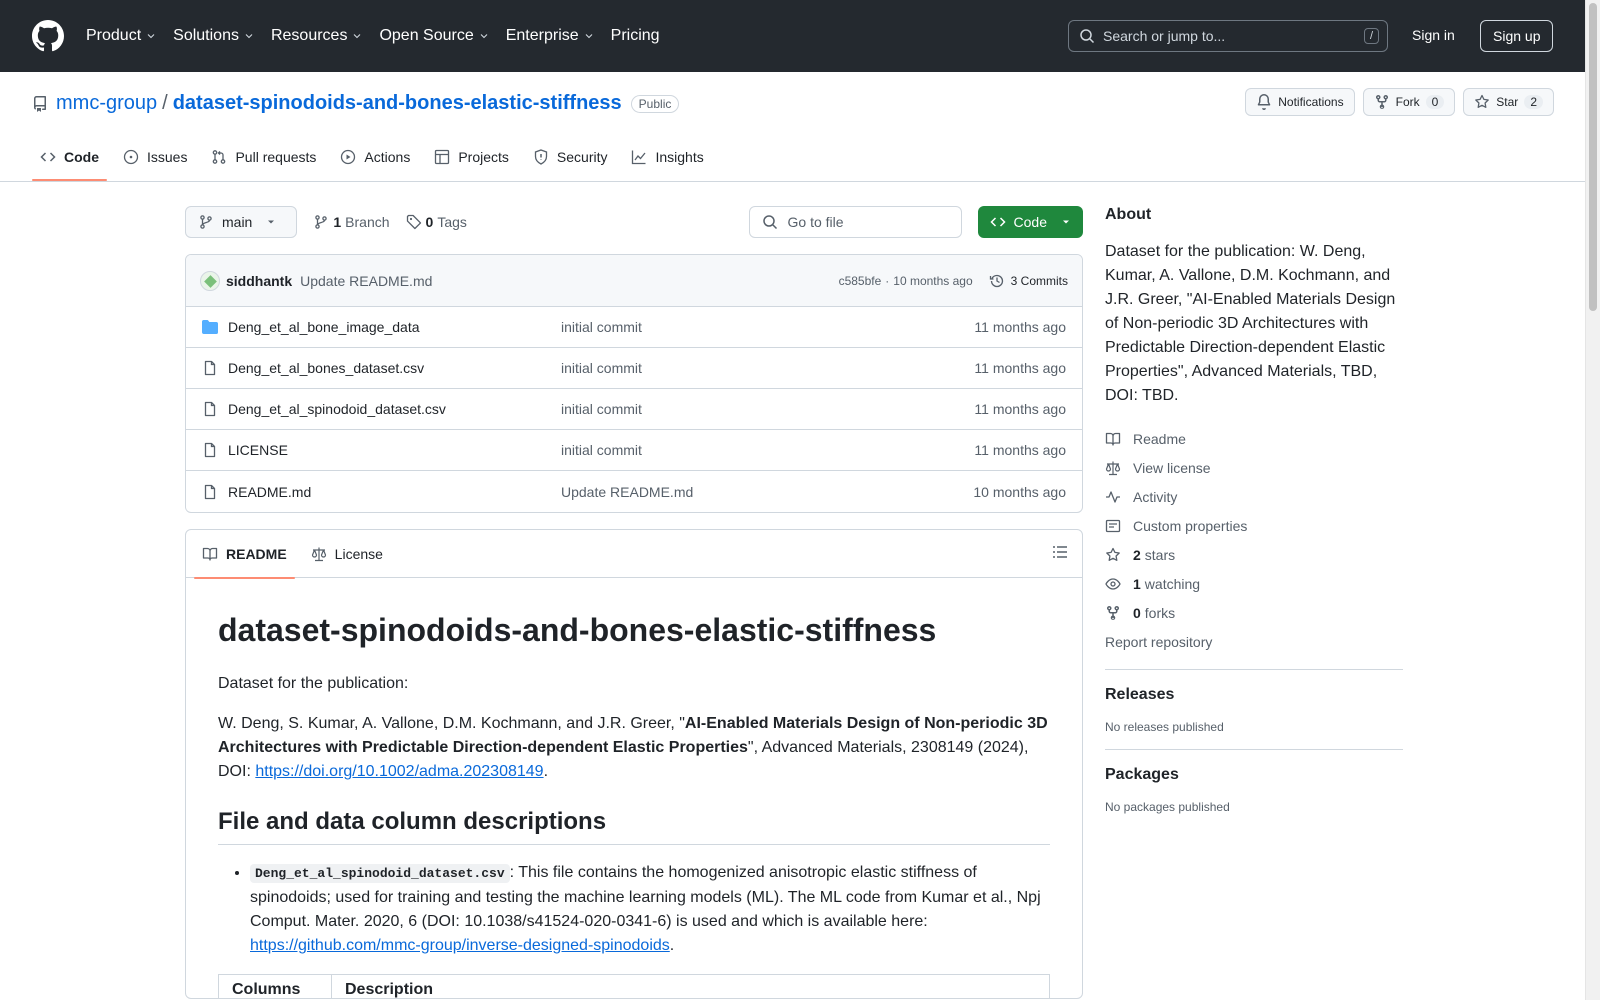  Describe the element at coordinates (1592, 500) in the screenshot. I see `page-scrollbar` at that location.